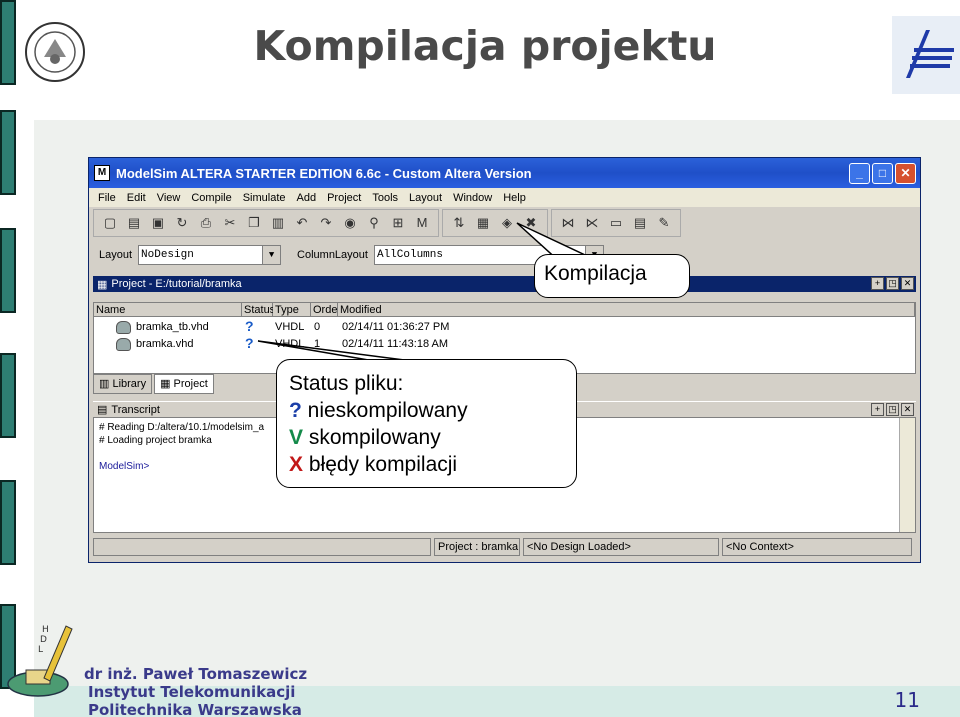 This screenshot has height=717, width=960. Describe the element at coordinates (907, 700) in the screenshot. I see `page-number: 11` at that location.